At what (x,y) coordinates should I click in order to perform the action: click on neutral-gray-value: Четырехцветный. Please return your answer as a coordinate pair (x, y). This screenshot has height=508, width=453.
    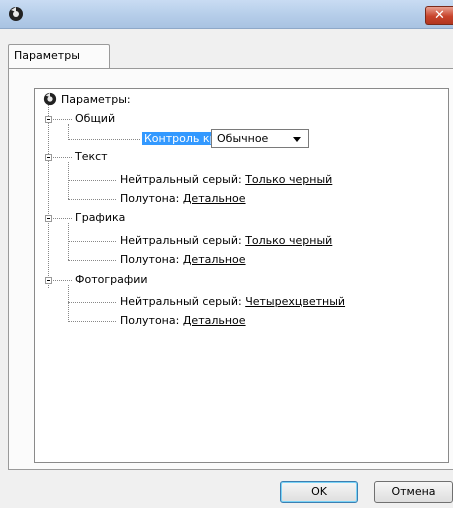
    Looking at the image, I should click on (295, 301).